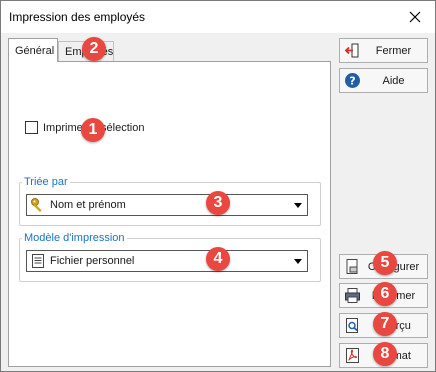 This screenshot has height=372, width=436. Describe the element at coordinates (93, 130) in the screenshot. I see `callout-marker-1: 1` at that location.